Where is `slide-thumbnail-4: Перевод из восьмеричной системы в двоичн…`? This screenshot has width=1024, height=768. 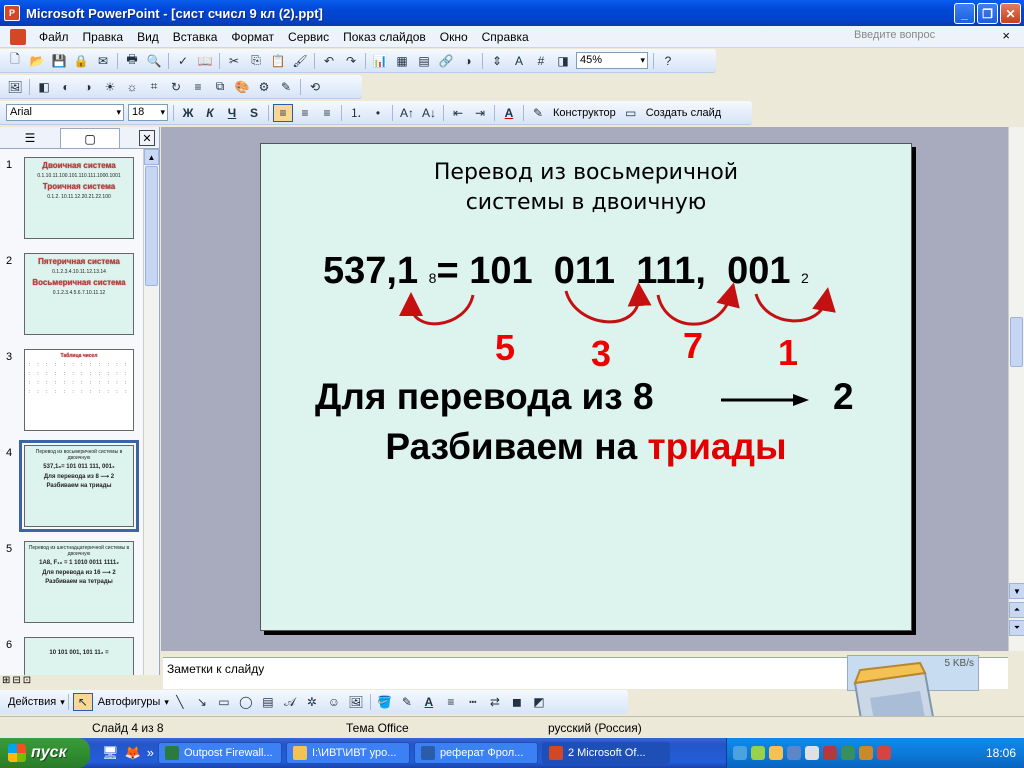 slide-thumbnail-4: Перевод из восьмеричной системы в двоичн… is located at coordinates (79, 486).